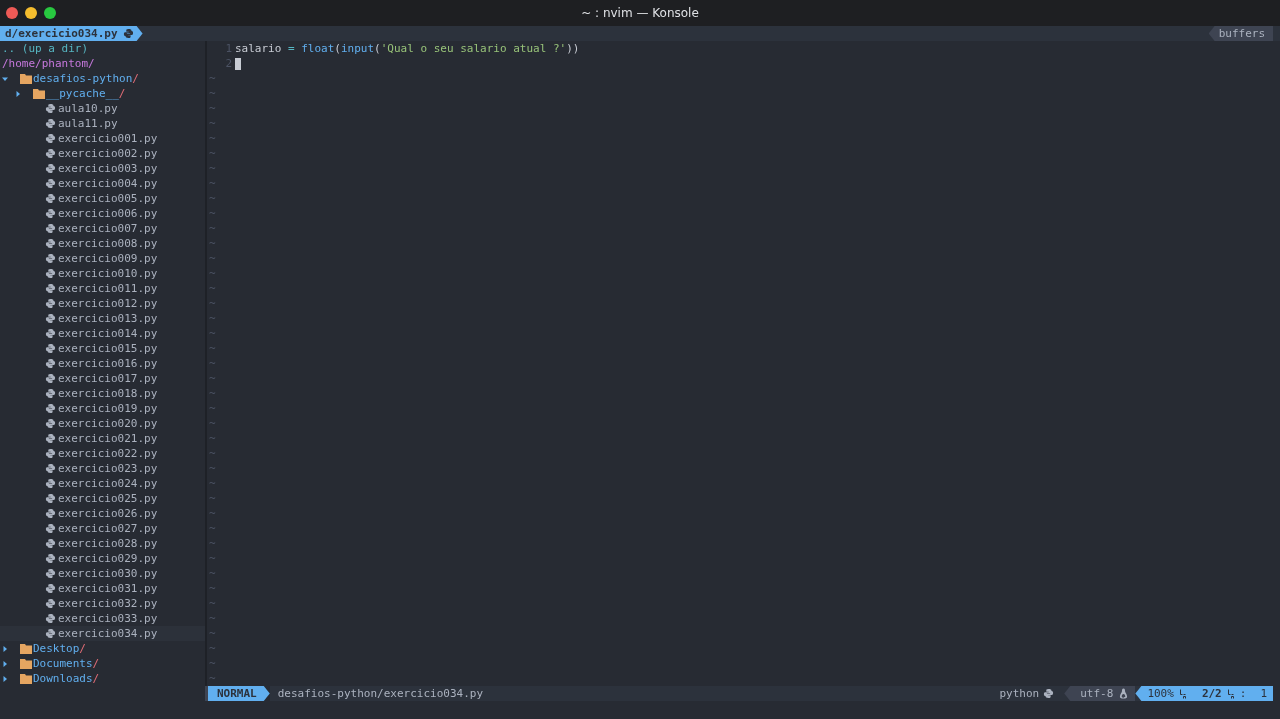  Describe the element at coordinates (102, 363) in the screenshot. I see `file-row: exercicio016.py` at that location.